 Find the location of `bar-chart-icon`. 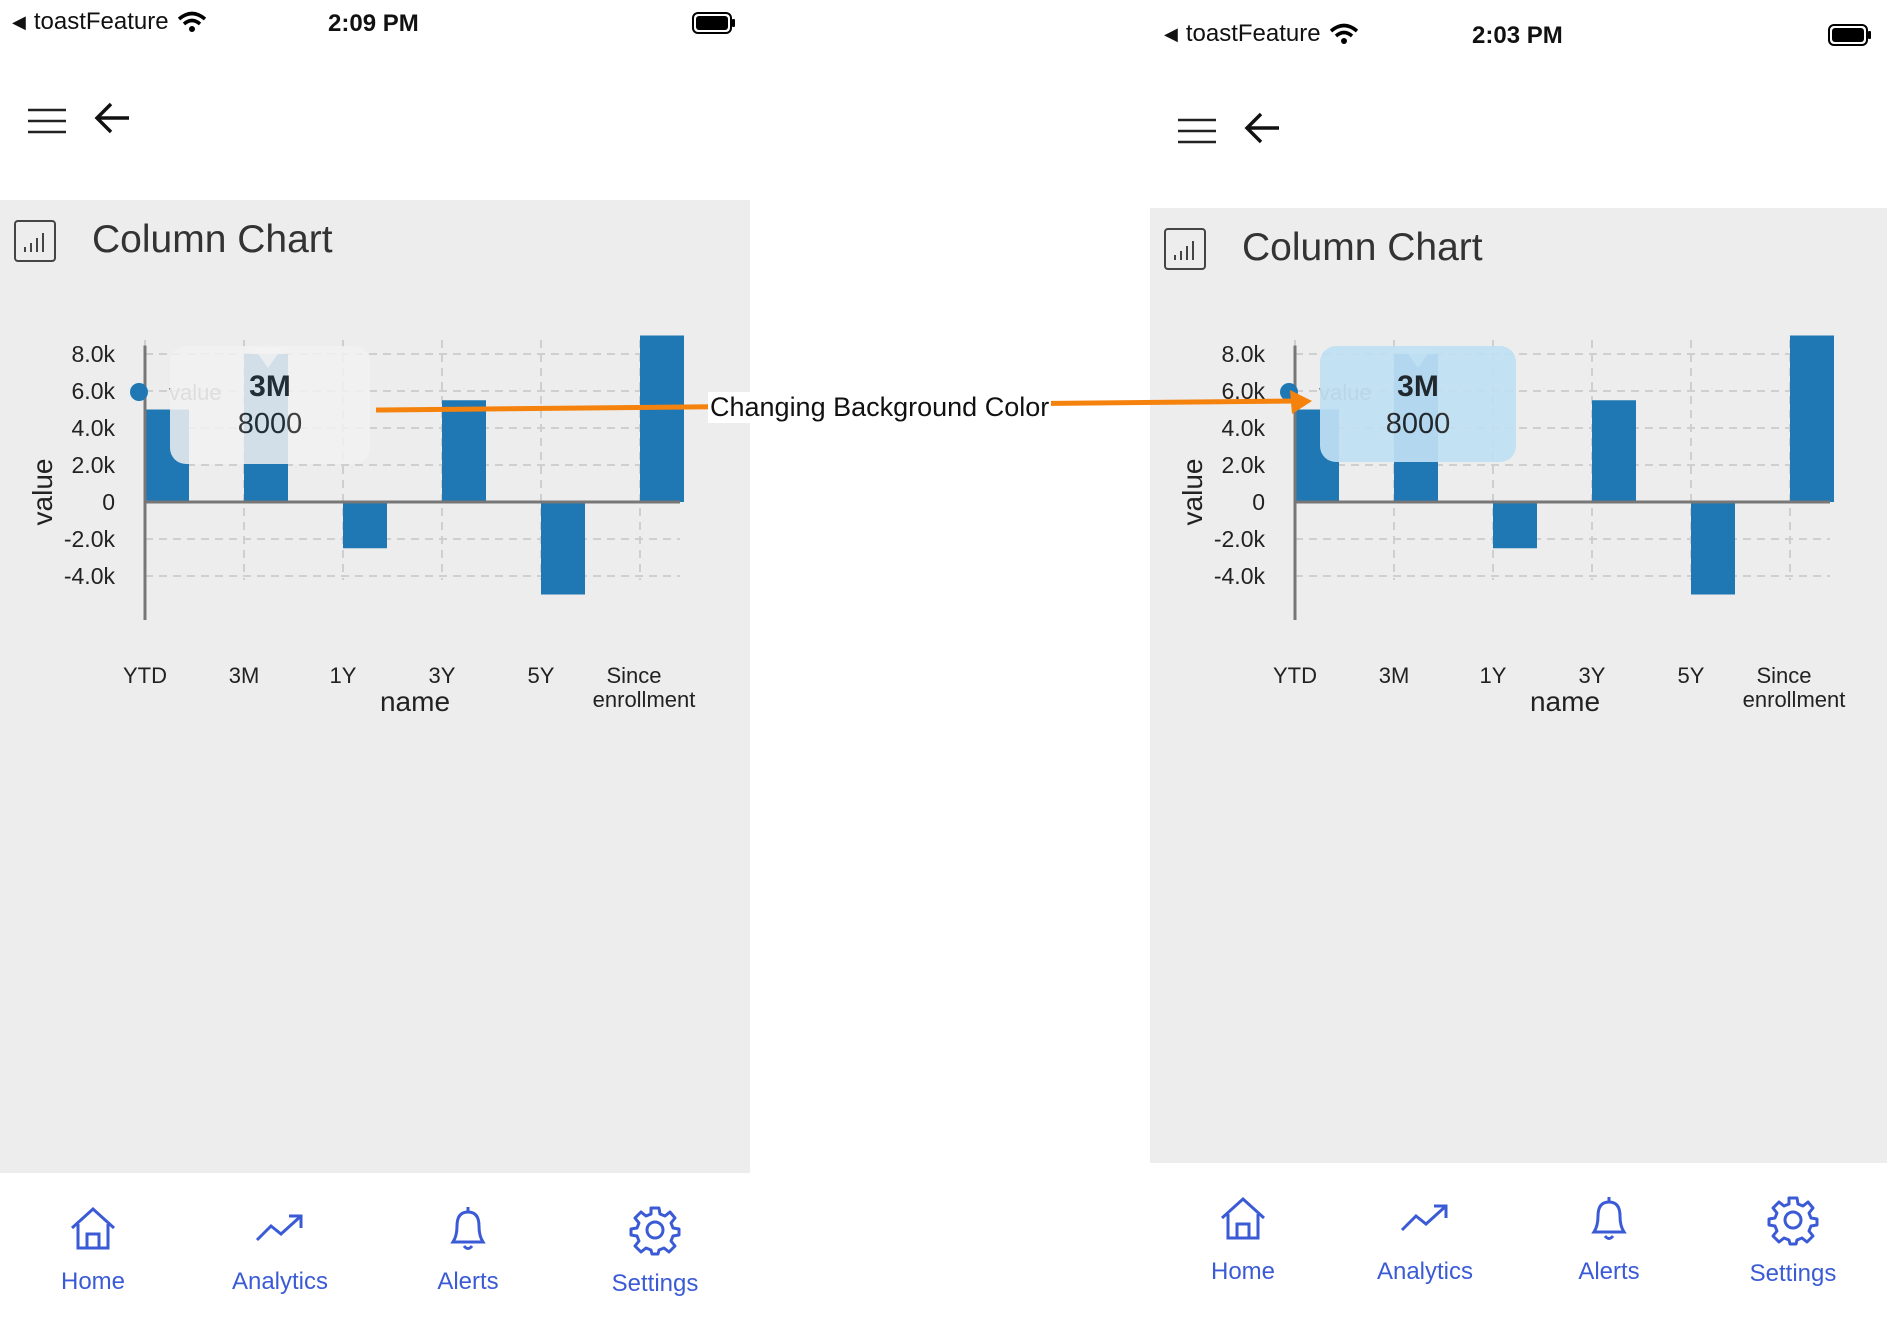

bar-chart-icon is located at coordinates (35, 241).